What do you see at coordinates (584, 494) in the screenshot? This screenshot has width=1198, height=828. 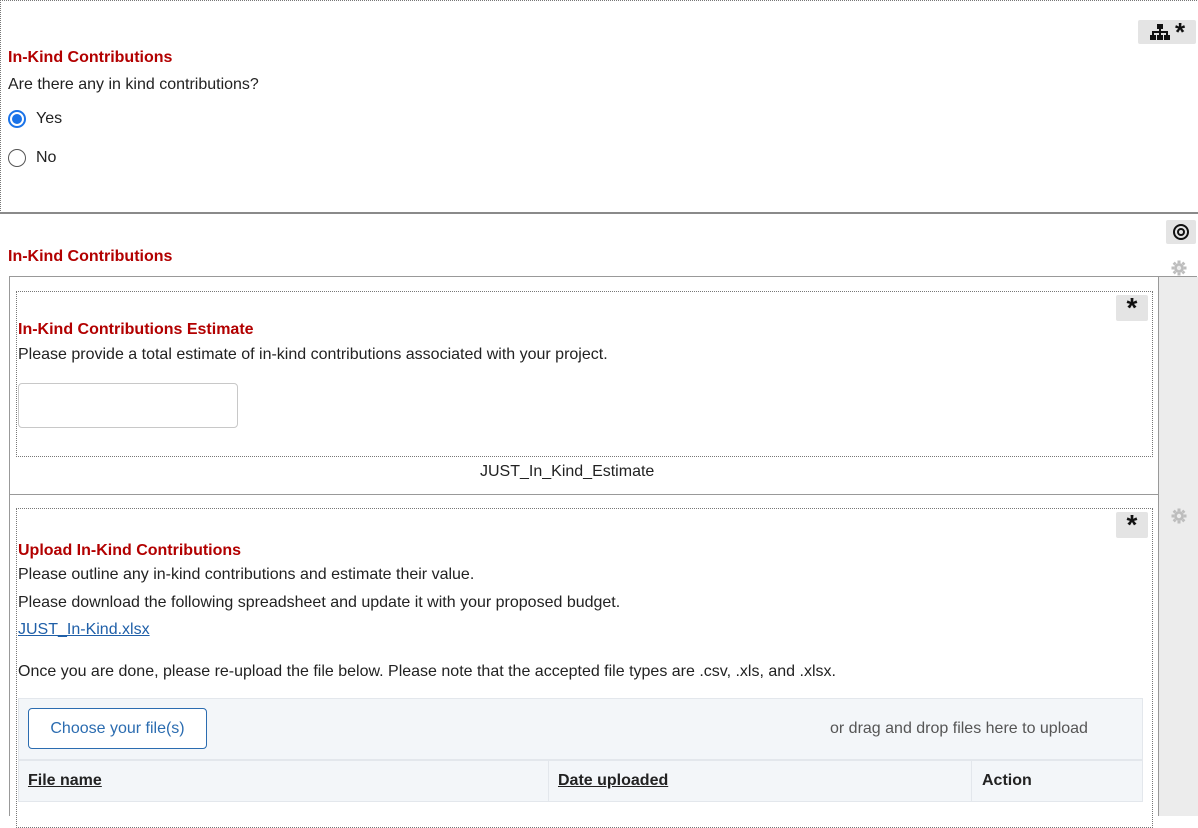 I see `panel-divider` at bounding box center [584, 494].